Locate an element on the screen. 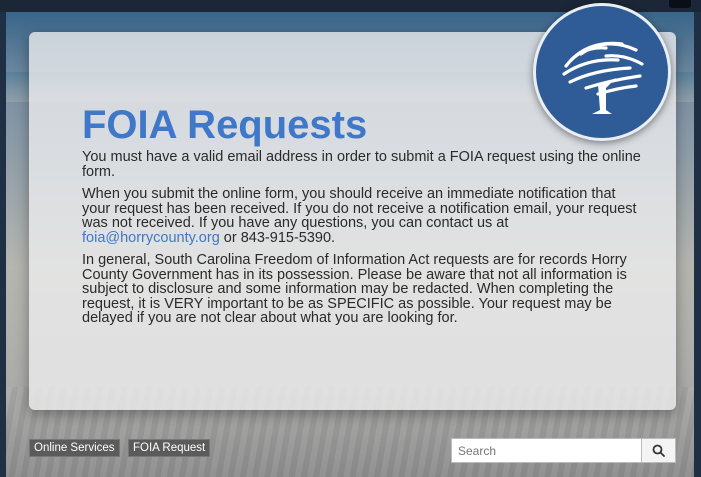  tree-logo-icon is located at coordinates (603, 77).